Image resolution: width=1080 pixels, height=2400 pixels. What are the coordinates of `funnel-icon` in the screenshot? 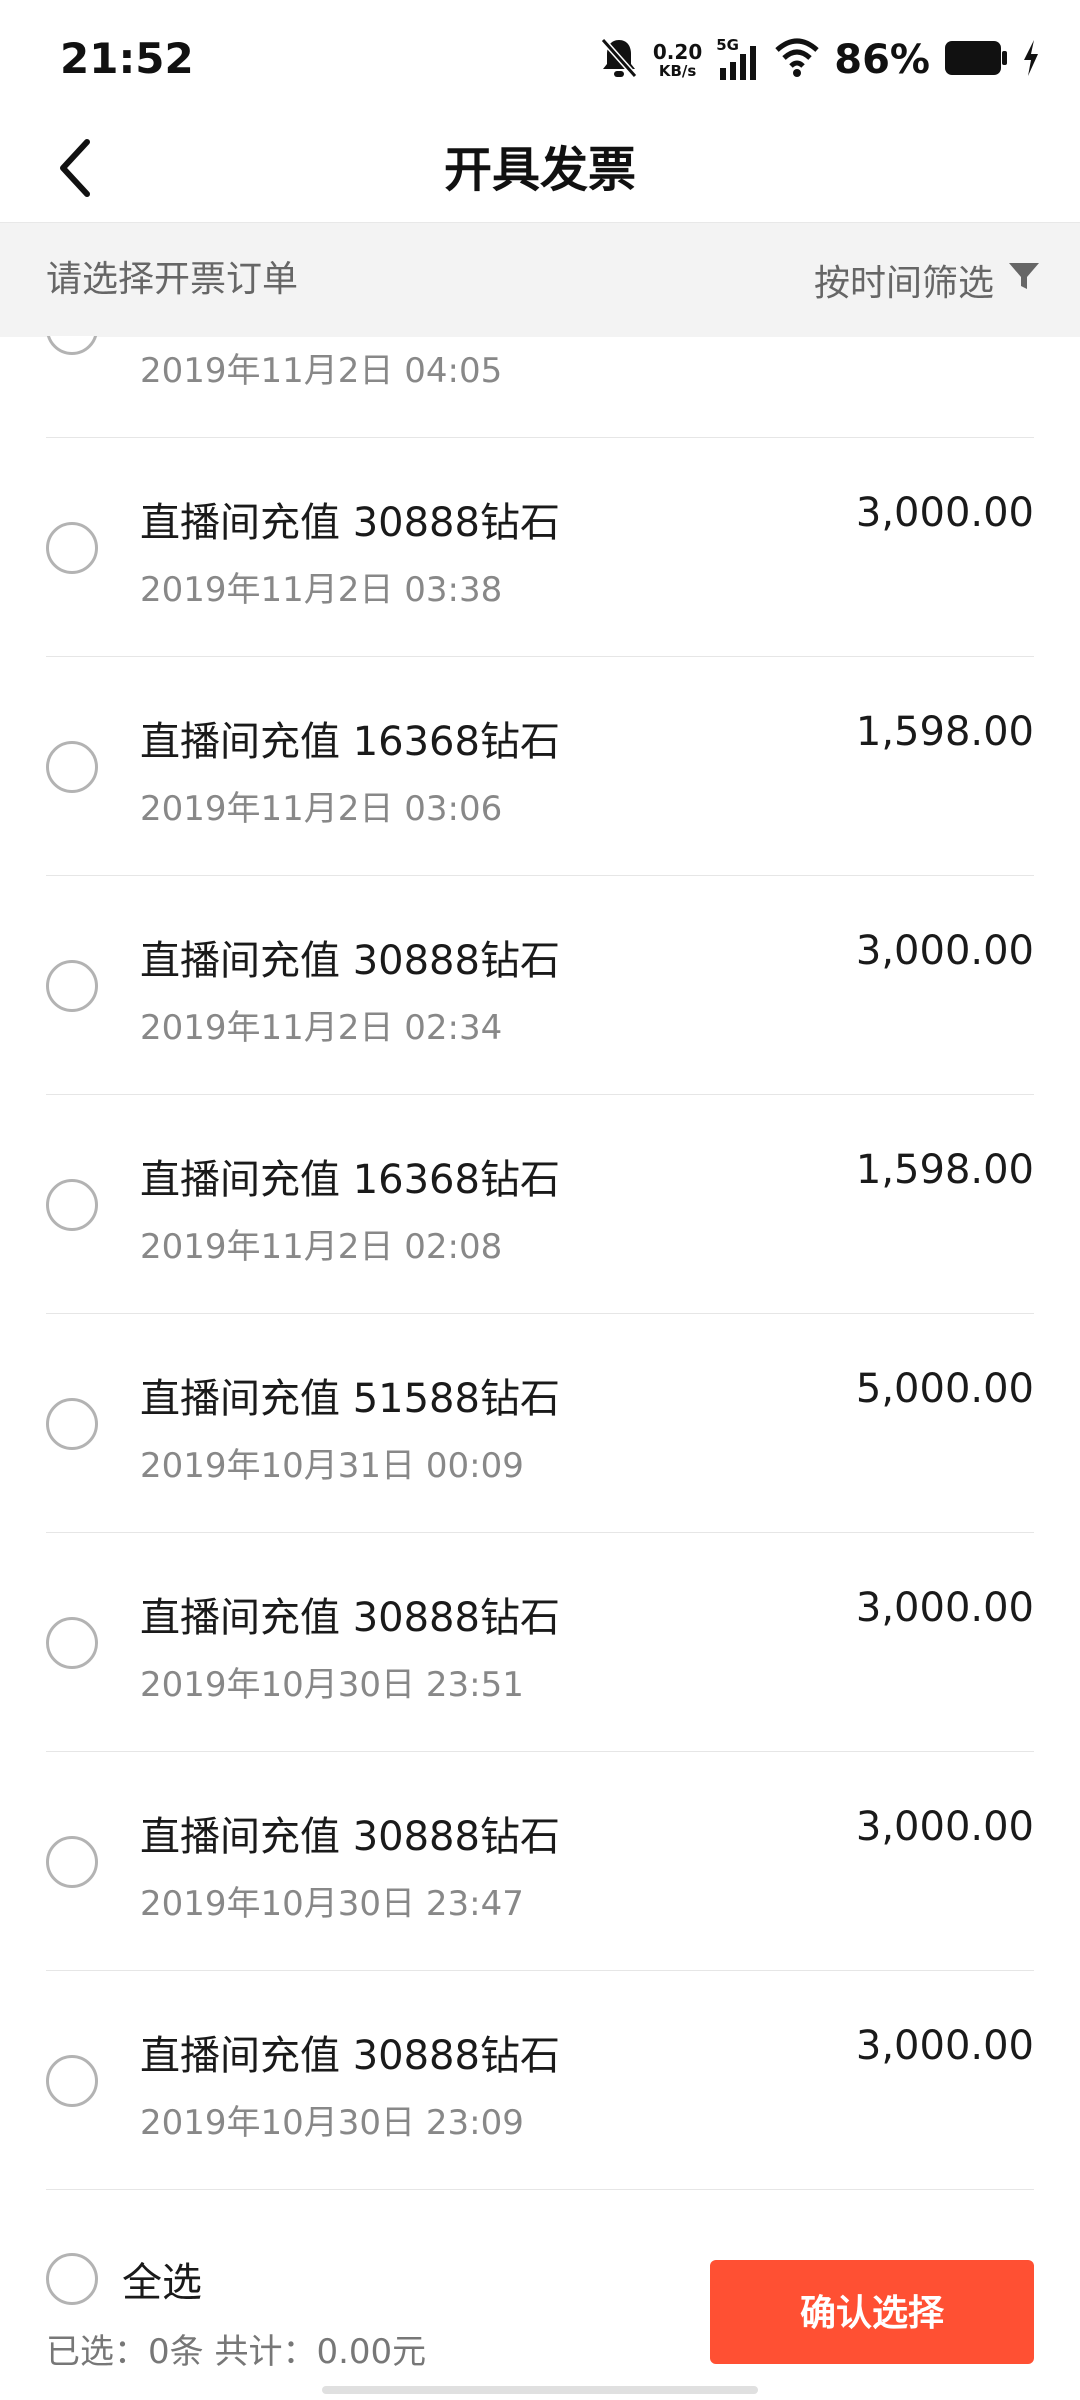 It's located at (1024, 280).